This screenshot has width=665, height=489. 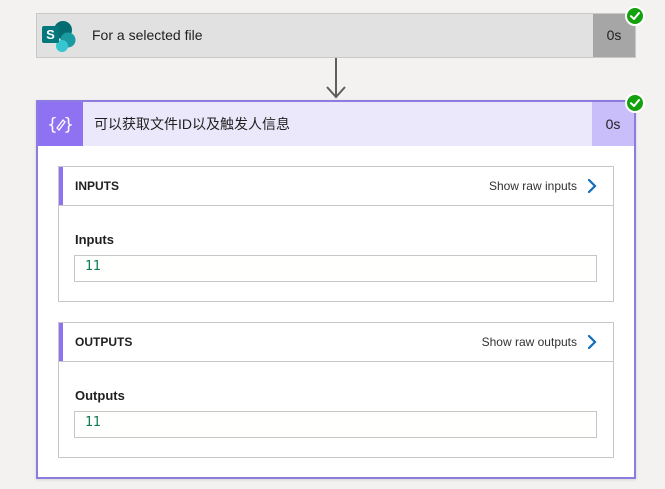 What do you see at coordinates (93, 266) in the screenshot?
I see `inputs-value: 11` at bounding box center [93, 266].